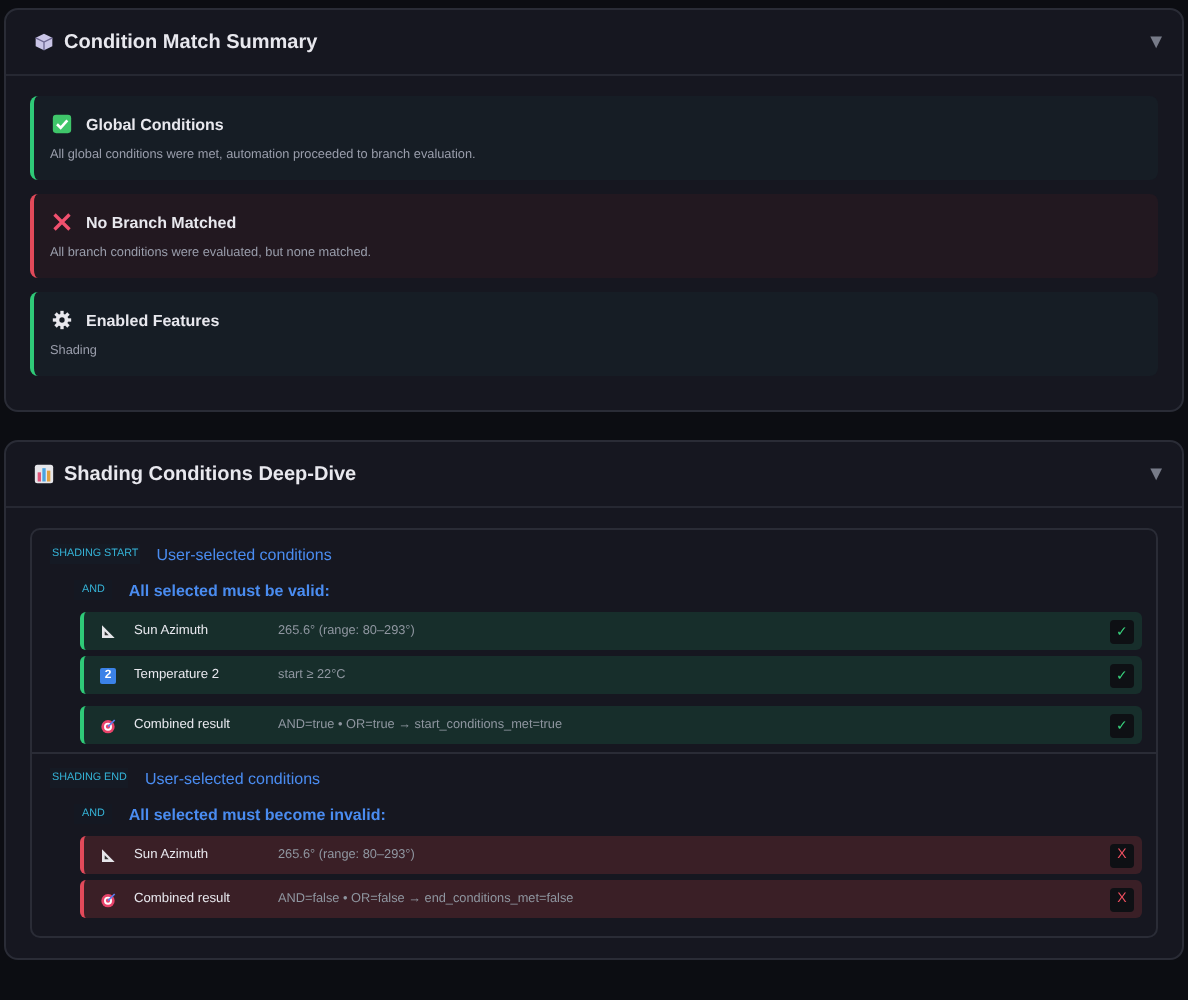 The image size is (1188, 1000). What do you see at coordinates (44, 474) in the screenshot?
I see `bar-chart-icon` at bounding box center [44, 474].